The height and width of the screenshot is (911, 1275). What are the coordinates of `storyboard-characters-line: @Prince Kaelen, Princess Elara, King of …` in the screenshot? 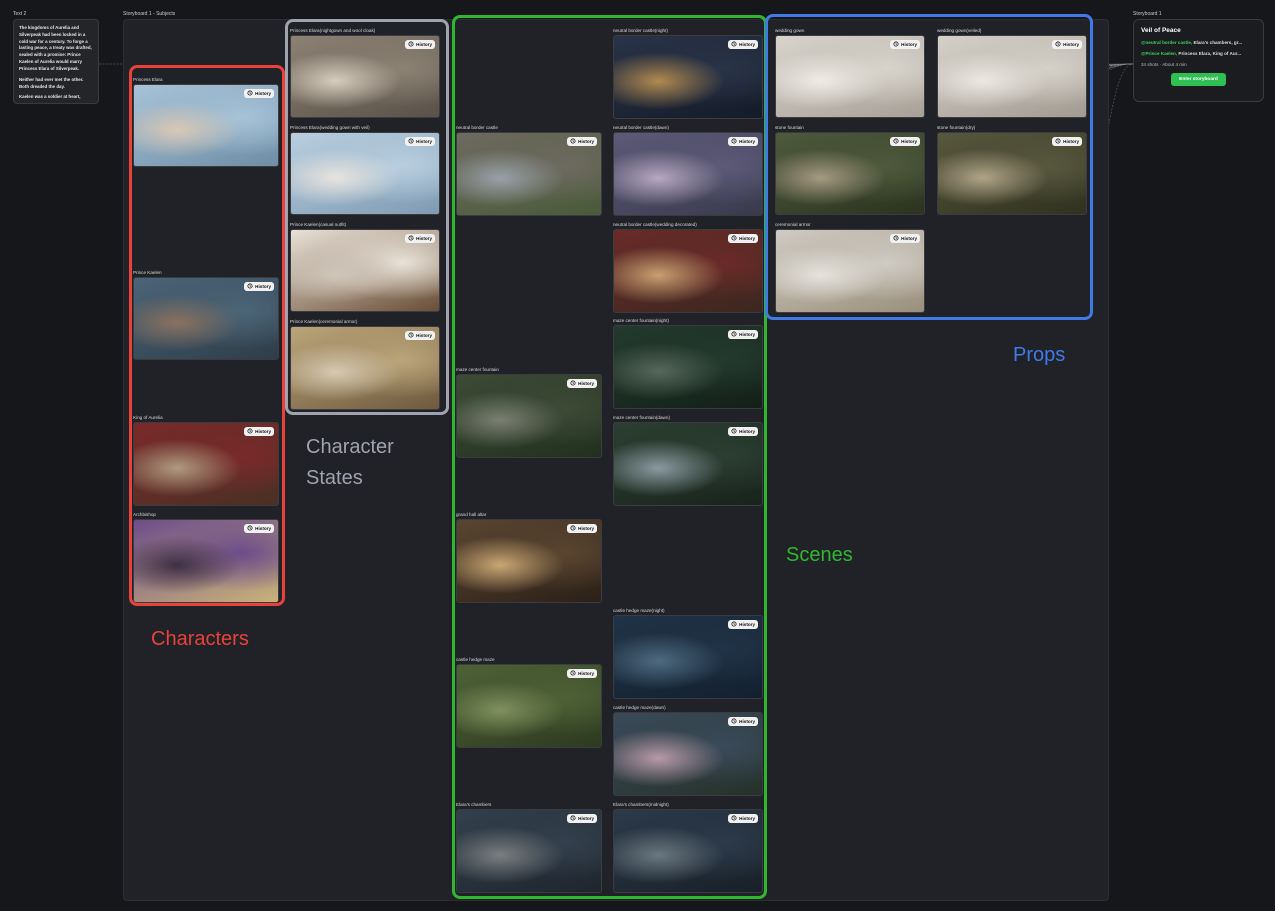 It's located at (1198, 53).